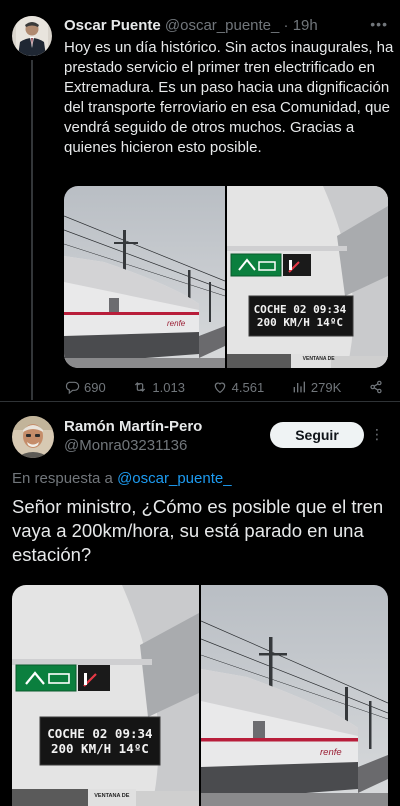 The image size is (400, 806). I want to click on reply-author-handle: @Monra03231136, so click(125, 445).